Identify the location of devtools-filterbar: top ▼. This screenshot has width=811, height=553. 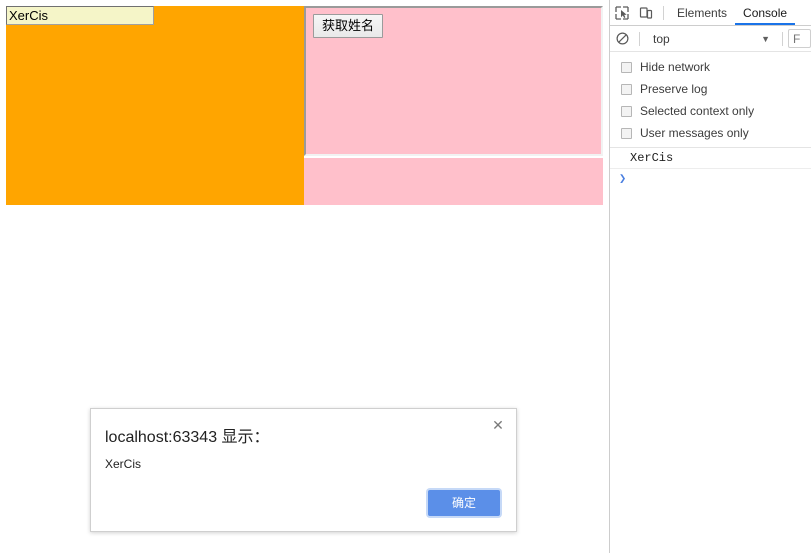
(710, 39).